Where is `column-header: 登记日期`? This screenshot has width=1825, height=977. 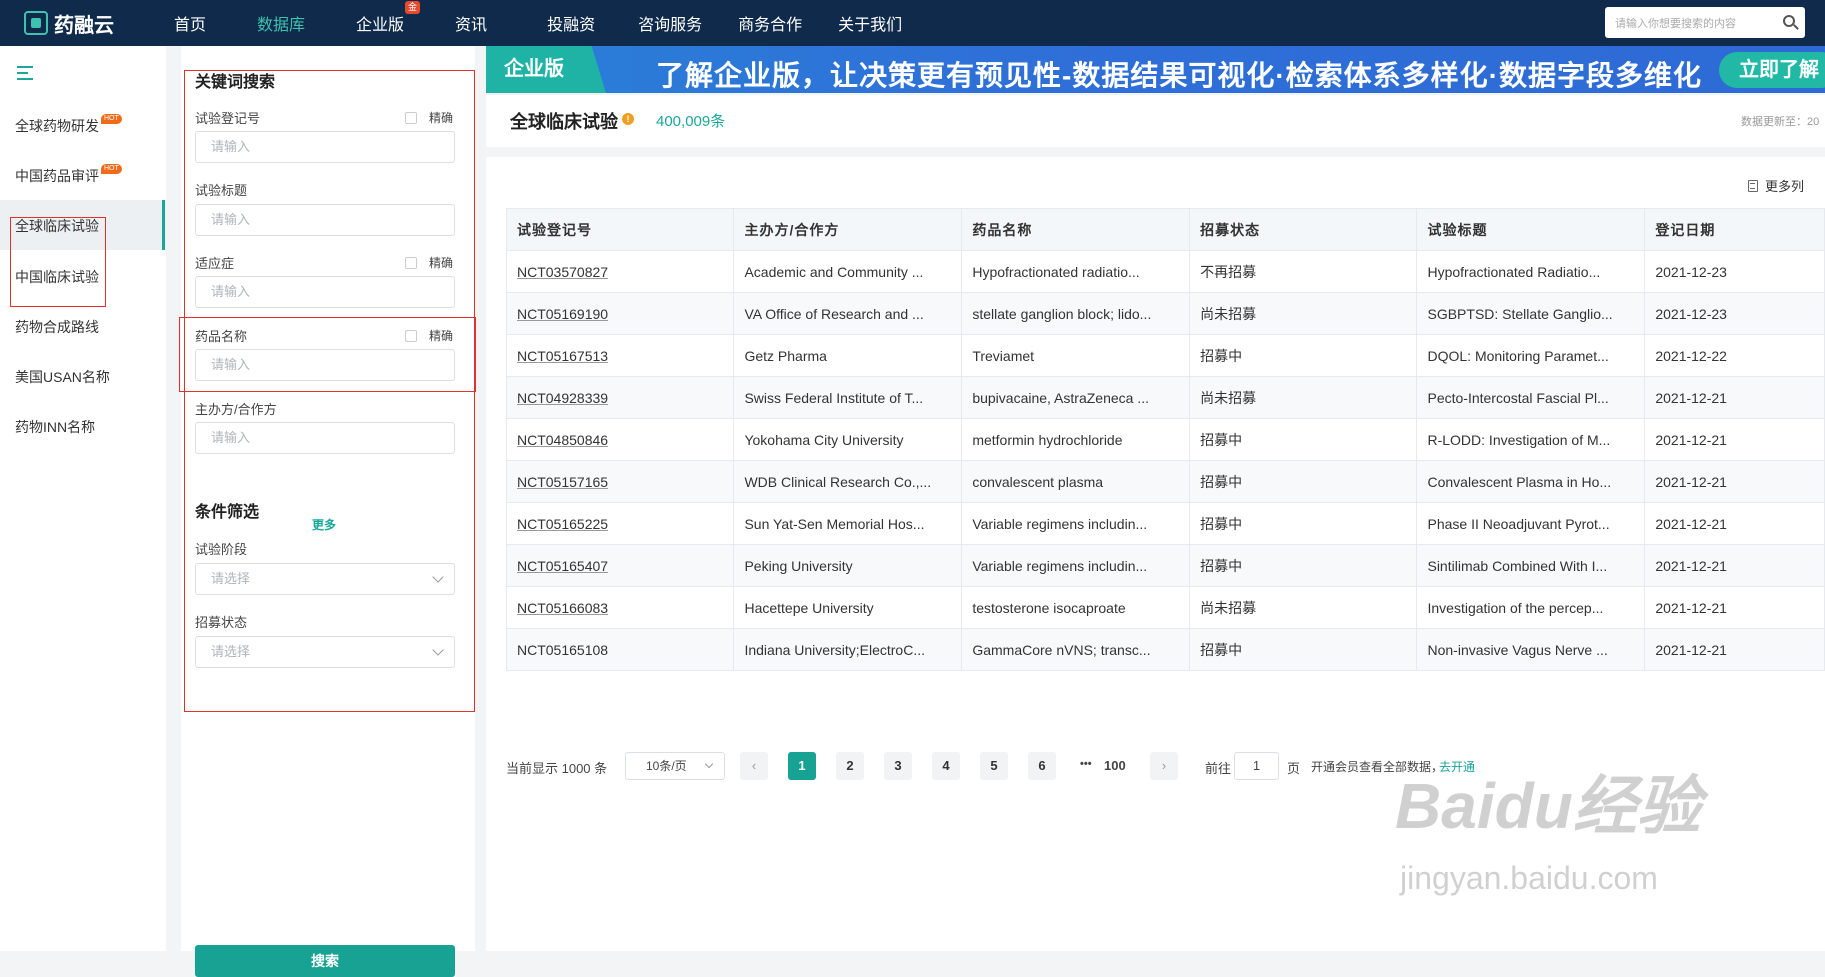
column-header: 登记日期 is located at coordinates (1734, 229).